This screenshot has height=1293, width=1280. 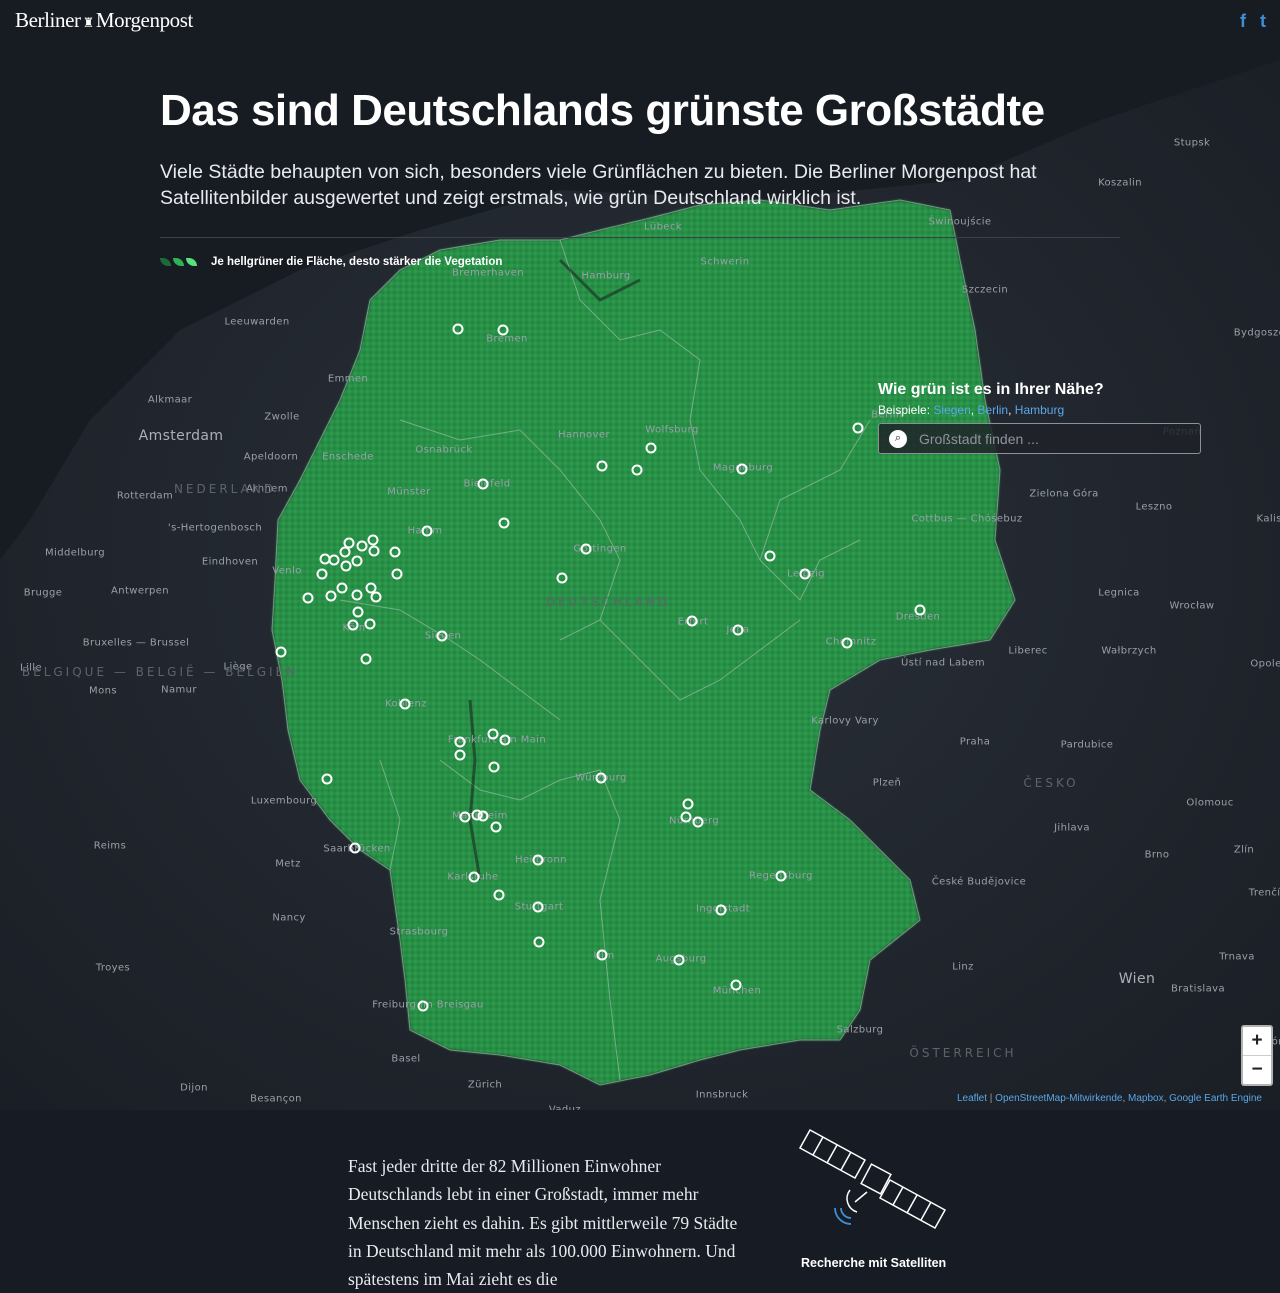 What do you see at coordinates (488, 273) in the screenshot?
I see `map-label-bremerhaven: Bremerhaven` at bounding box center [488, 273].